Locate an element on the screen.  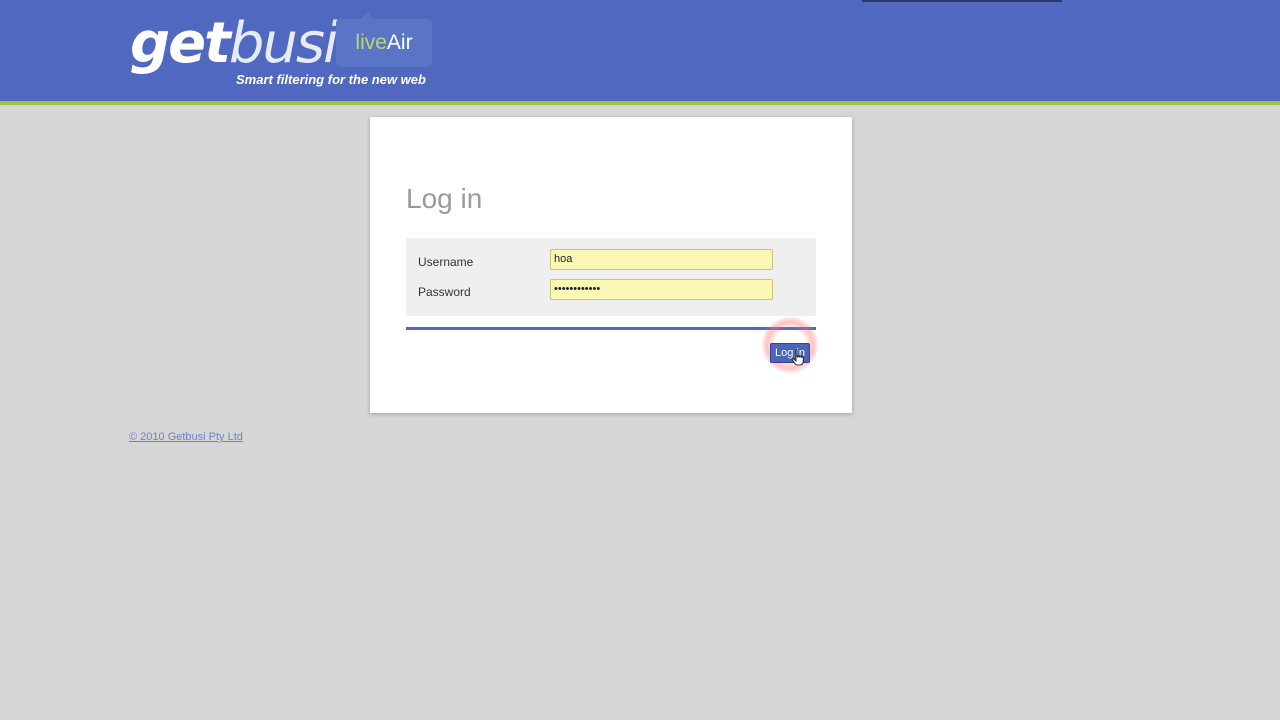
header-top-strip is located at coordinates (962, 1).